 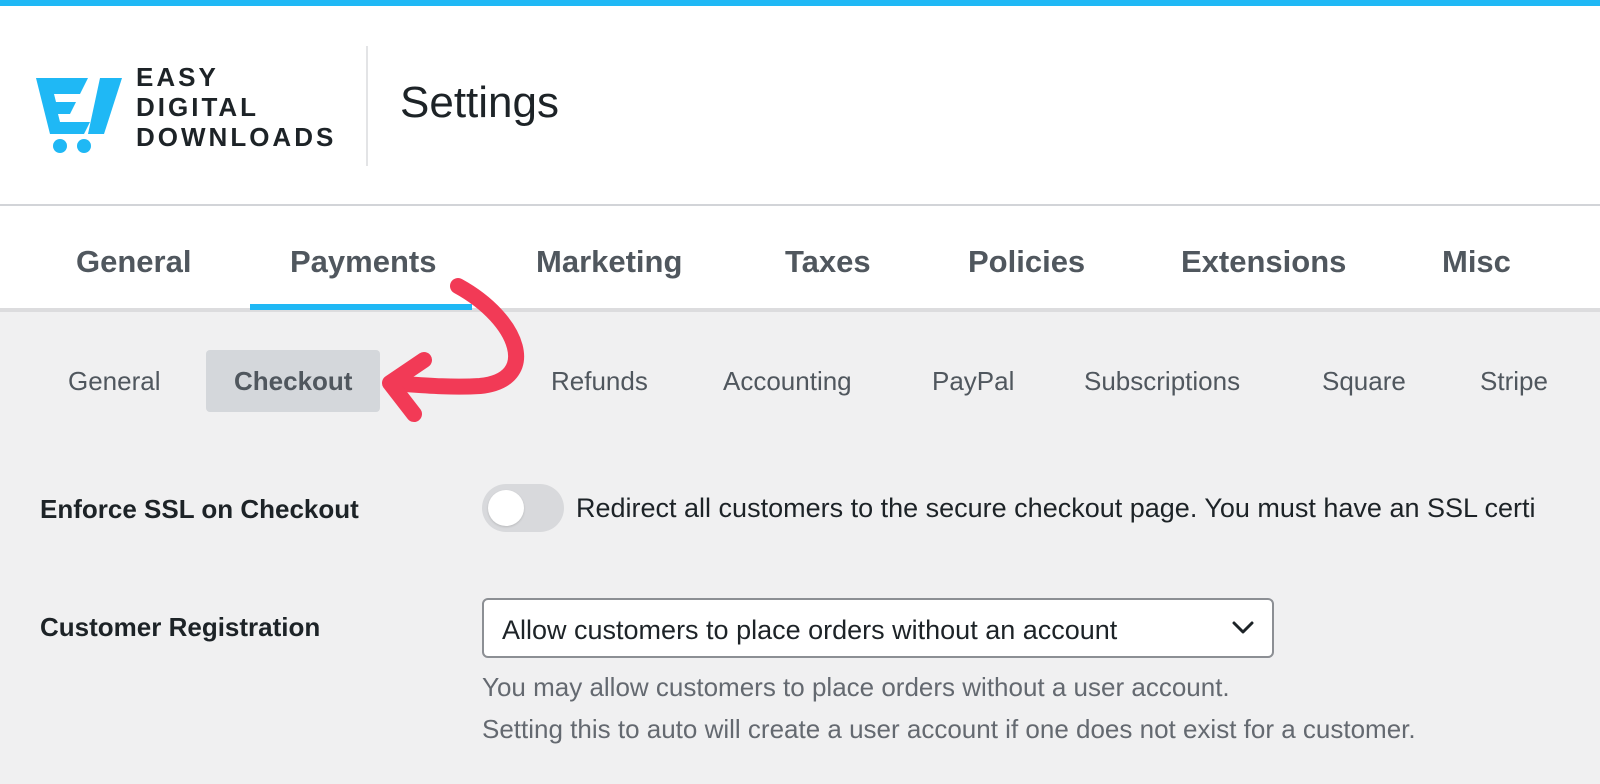 What do you see at coordinates (1026, 262) in the screenshot?
I see `tab-policies: Policies` at bounding box center [1026, 262].